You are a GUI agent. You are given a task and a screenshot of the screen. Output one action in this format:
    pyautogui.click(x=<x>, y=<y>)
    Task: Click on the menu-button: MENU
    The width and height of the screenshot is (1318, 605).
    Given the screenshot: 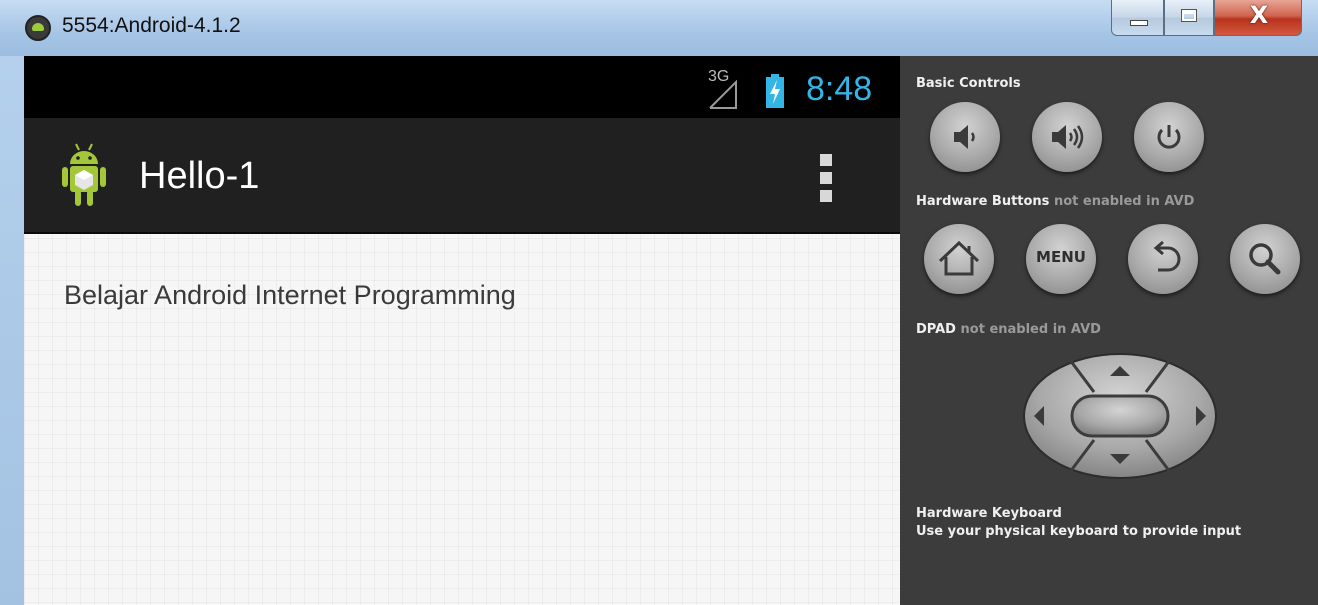 What is the action you would take?
    pyautogui.click(x=1061, y=259)
    